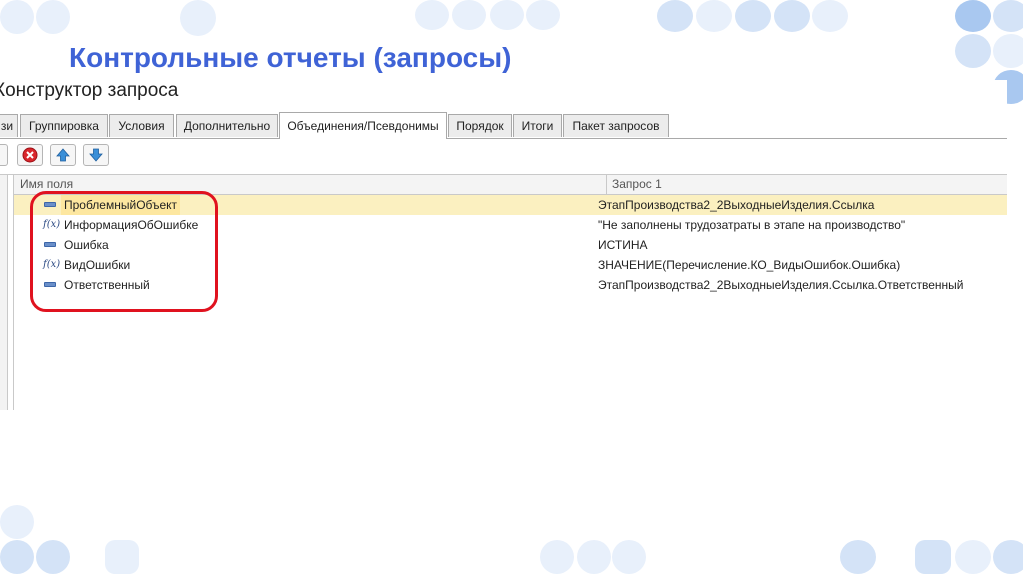 The height and width of the screenshot is (574, 1023). I want to click on move-up-button, so click(63, 155).